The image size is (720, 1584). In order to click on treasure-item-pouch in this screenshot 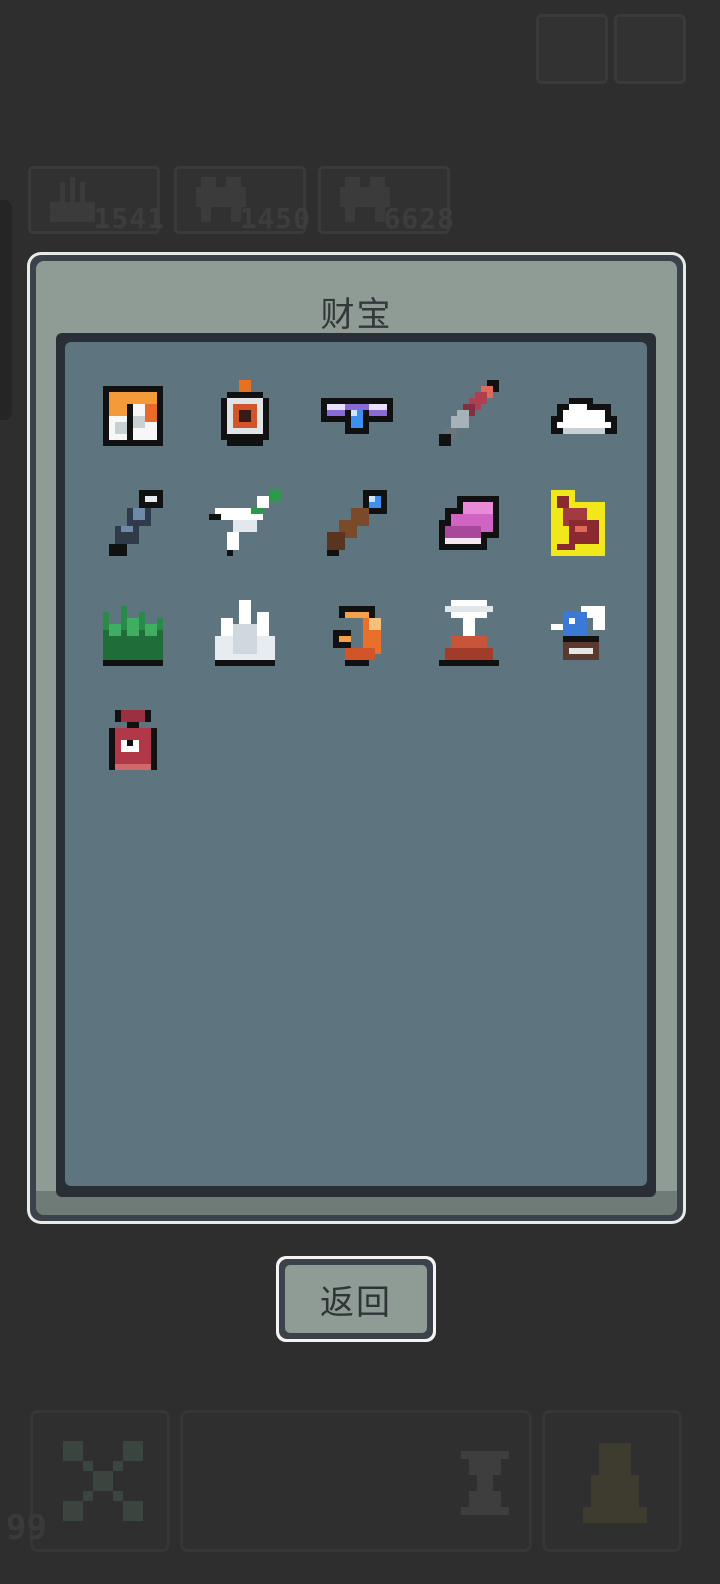, I will do `click(133, 746)`.